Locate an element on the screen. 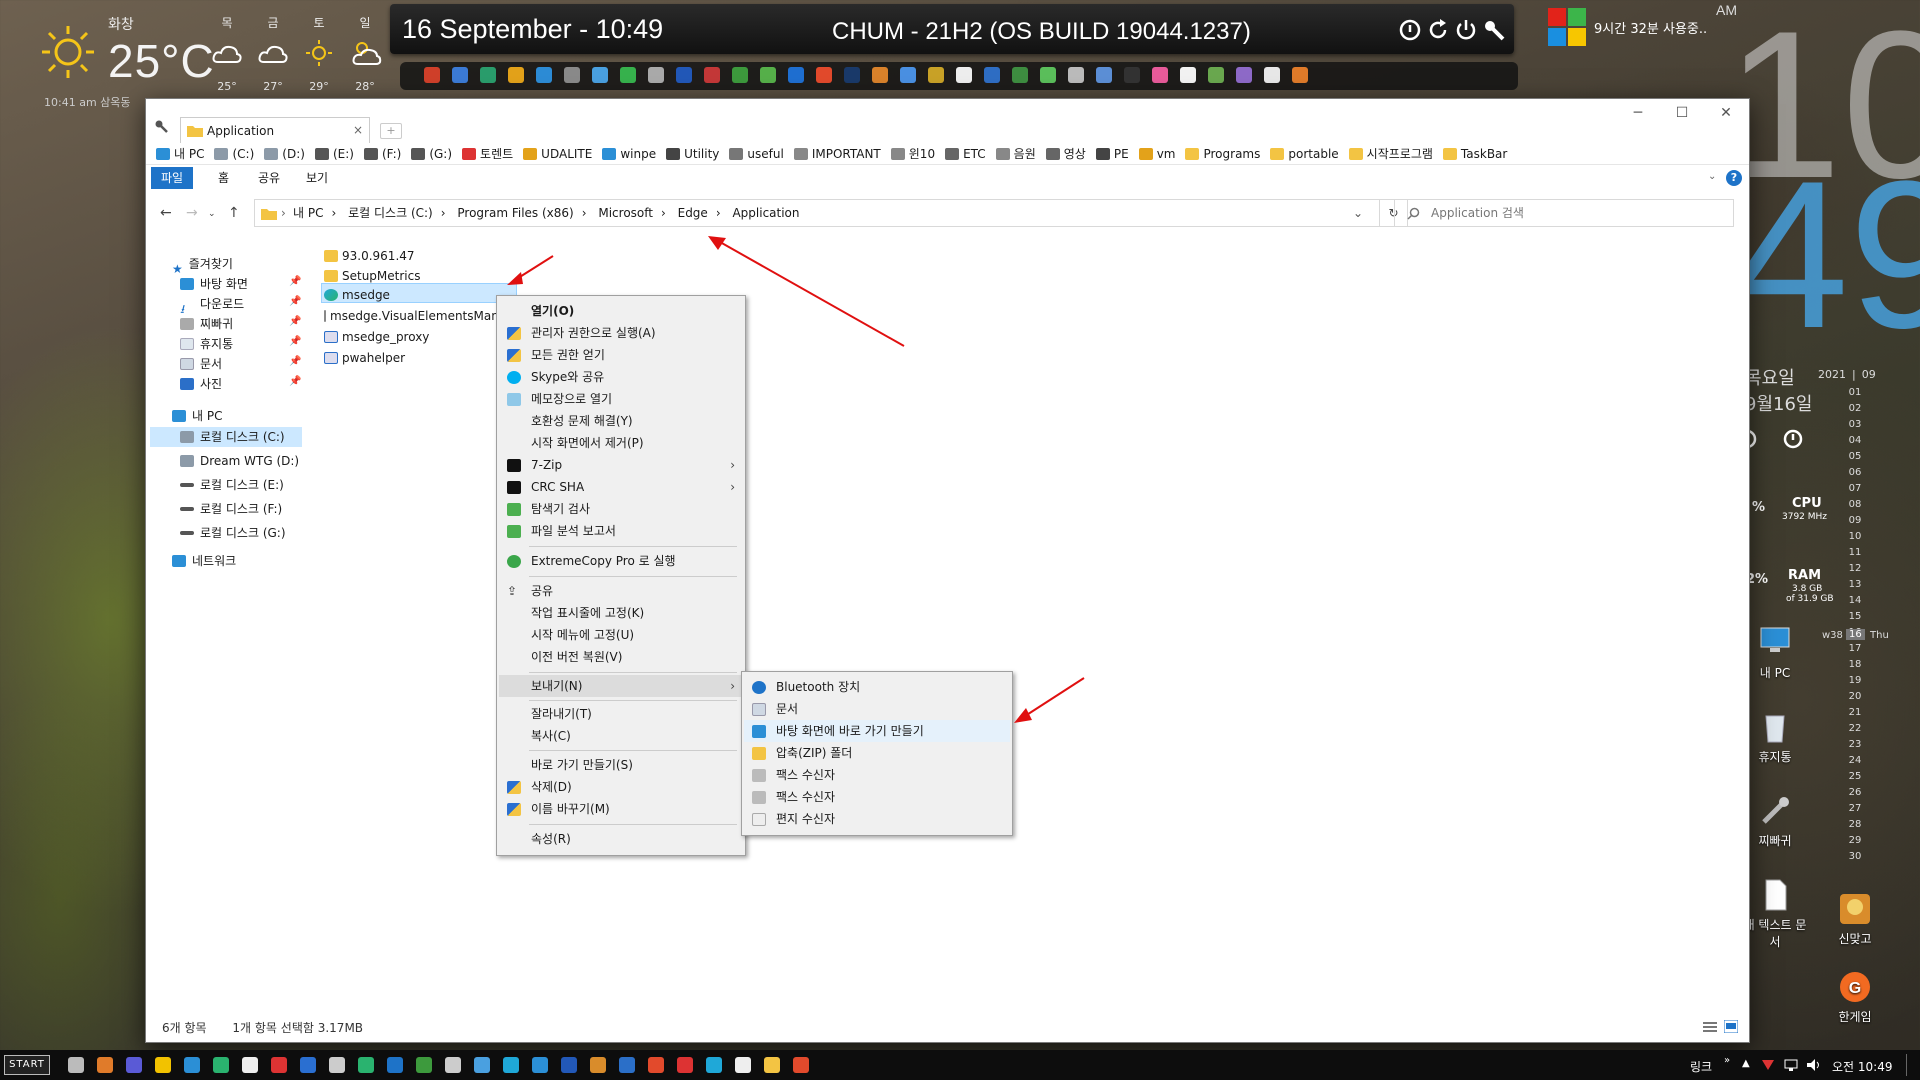 This screenshot has width=1920, height=1080. menu-item-pin-start: 시작 메뉴에 고정(U) is located at coordinates (621, 635).